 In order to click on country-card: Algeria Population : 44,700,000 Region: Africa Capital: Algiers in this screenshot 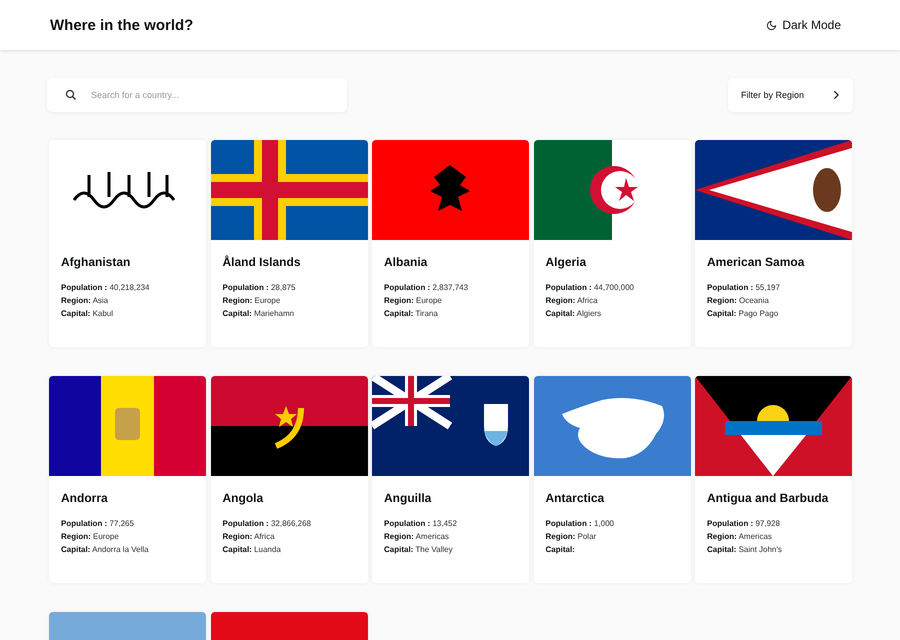, I will do `click(612, 243)`.